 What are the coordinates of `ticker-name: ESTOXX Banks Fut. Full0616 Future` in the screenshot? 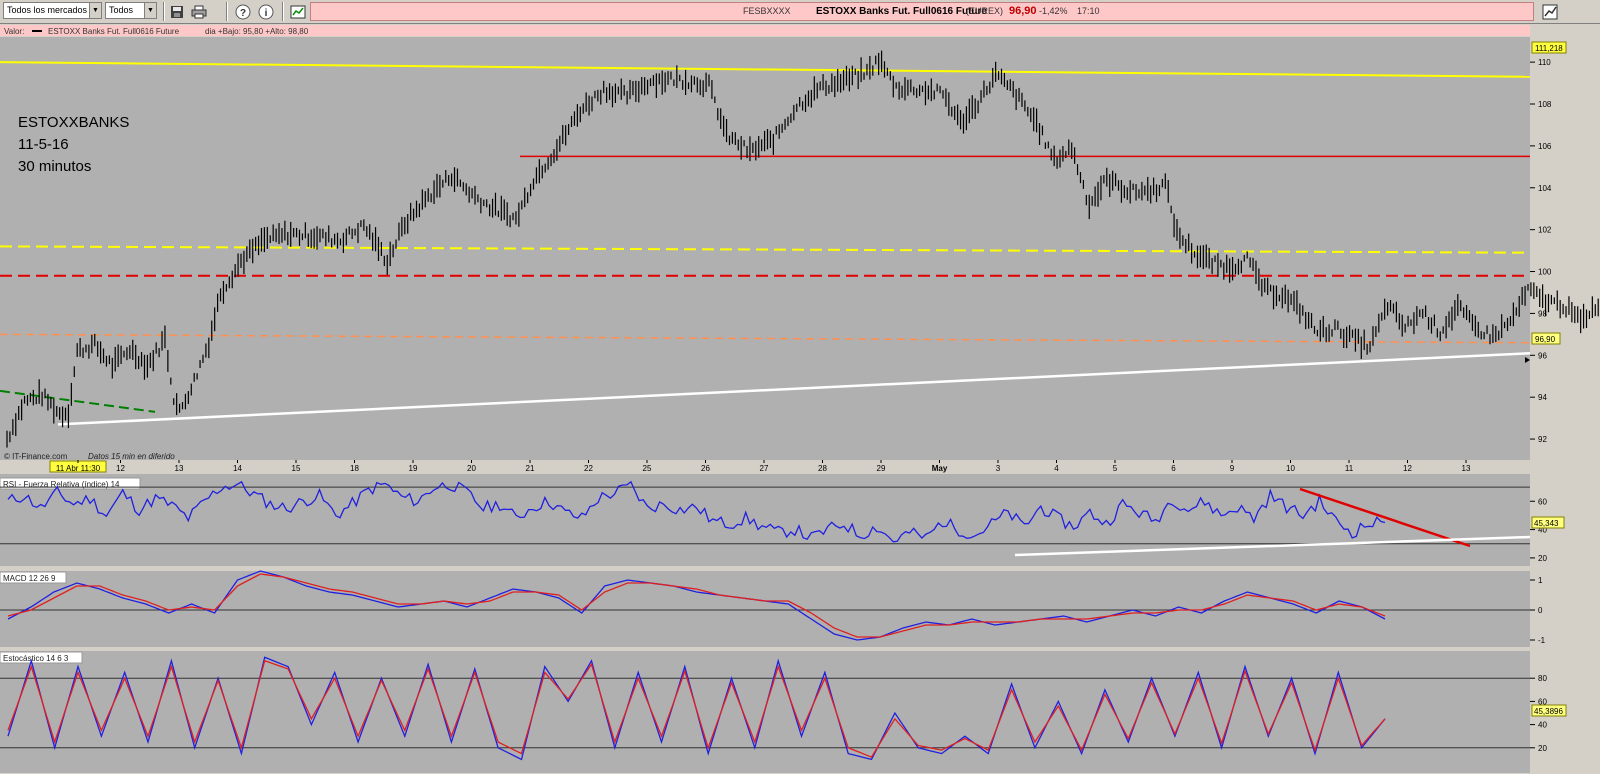 It's located at (901, 11).